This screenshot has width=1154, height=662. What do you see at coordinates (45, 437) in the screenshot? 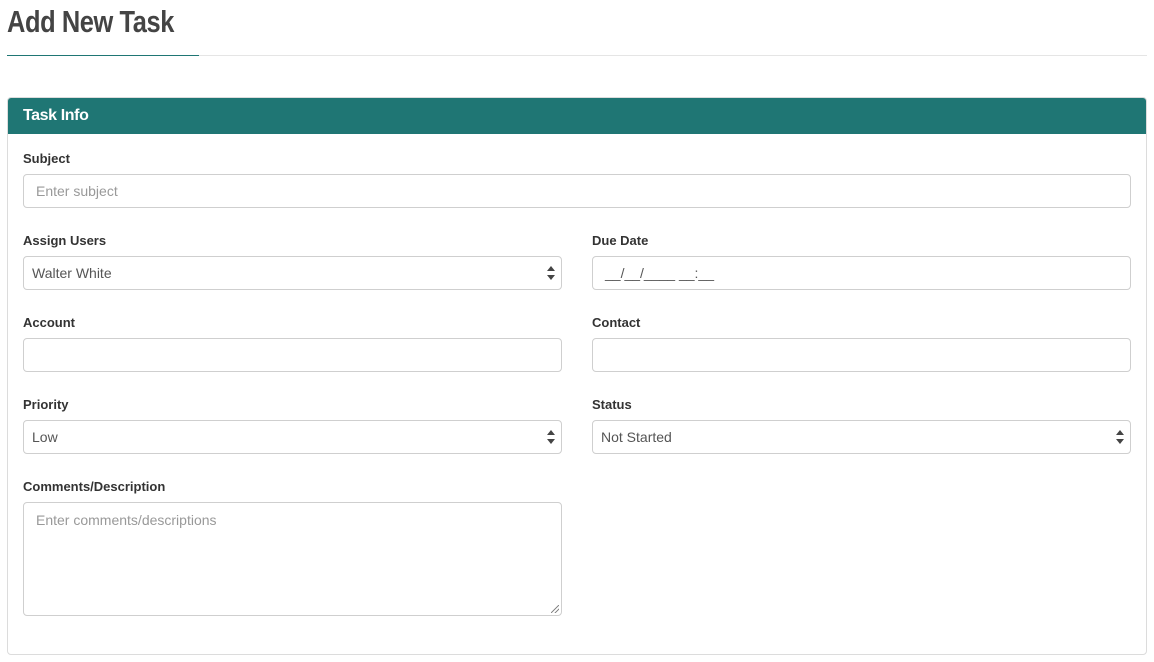
I see `priority-value: Low` at bounding box center [45, 437].